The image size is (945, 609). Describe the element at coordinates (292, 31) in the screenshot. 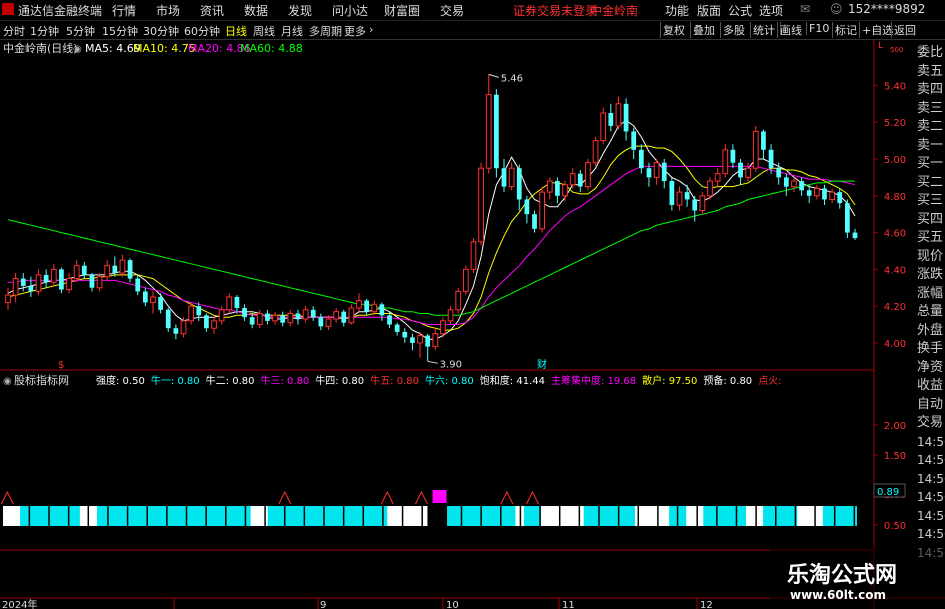

I see `period-tab-monthly: 月线` at that location.